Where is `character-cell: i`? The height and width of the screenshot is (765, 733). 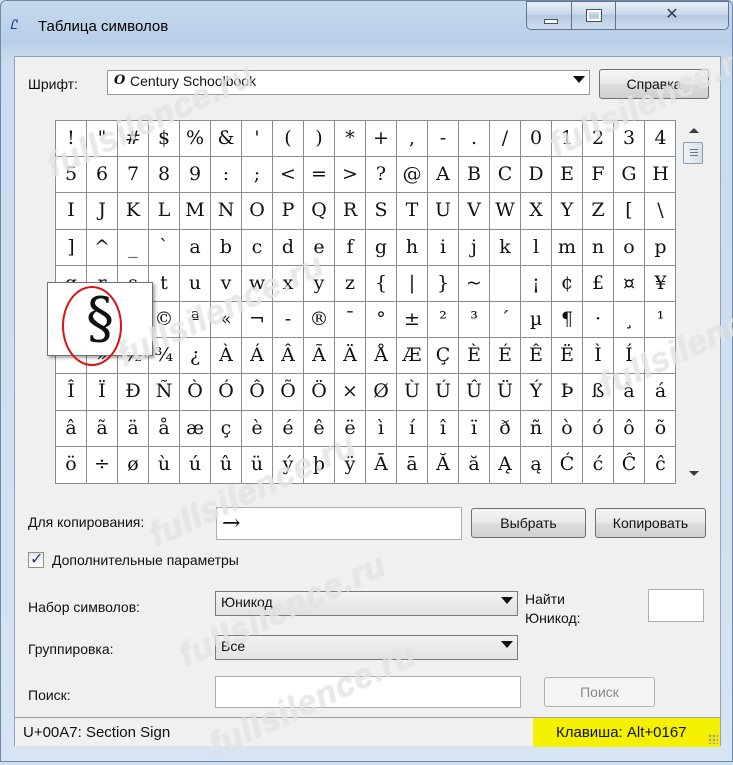
character-cell: i is located at coordinates (443, 247).